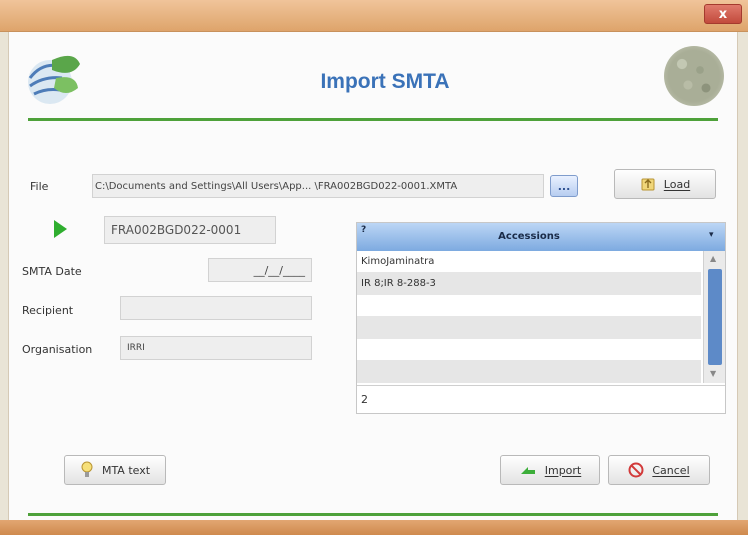 This screenshot has height=535, width=748. What do you see at coordinates (723, 14) in the screenshot?
I see `close-button: x` at bounding box center [723, 14].